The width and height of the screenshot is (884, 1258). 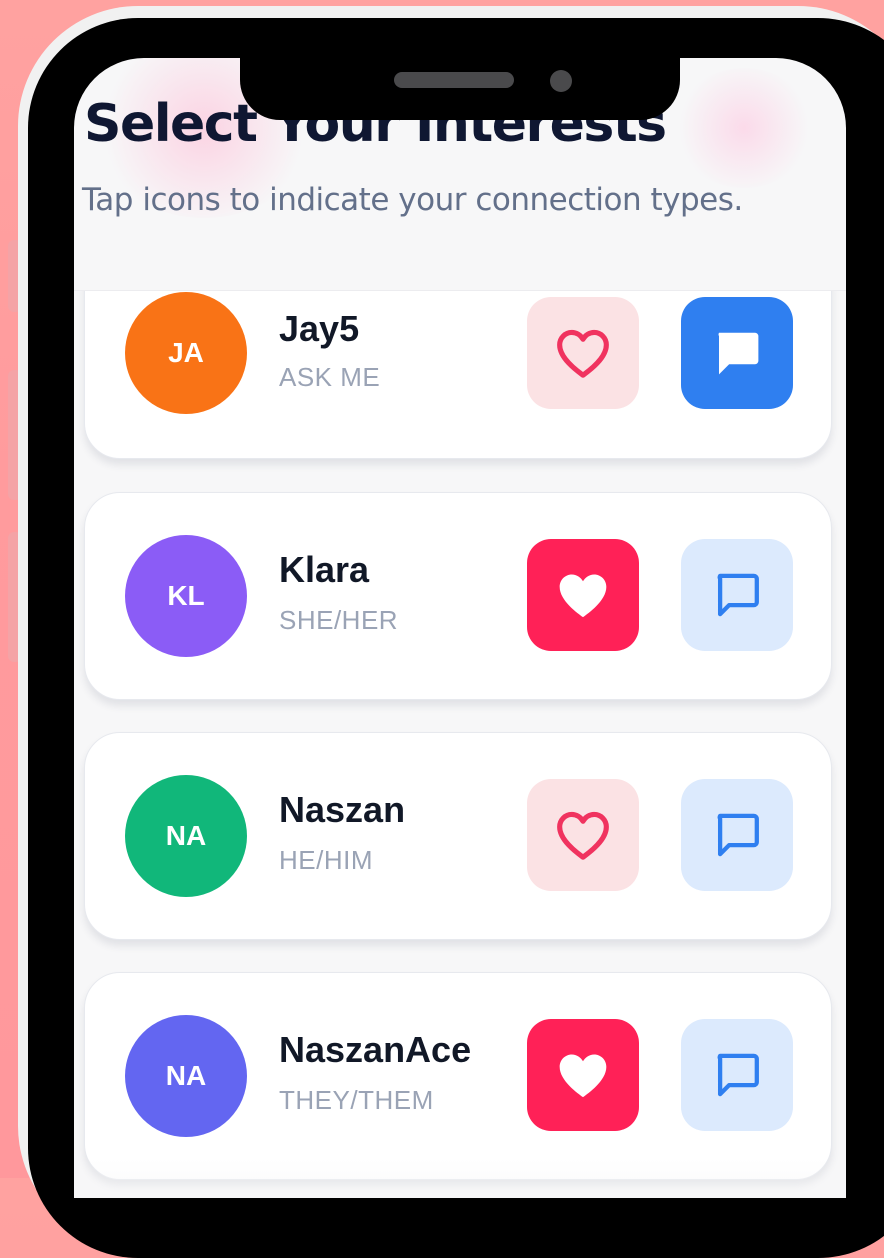 I want to click on scroll-fade, so click(x=460, y=1178).